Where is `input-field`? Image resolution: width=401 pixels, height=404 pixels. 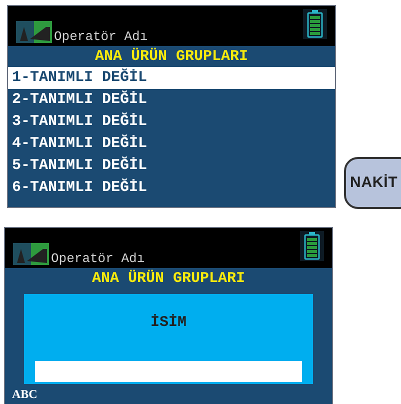 input-field is located at coordinates (168, 371).